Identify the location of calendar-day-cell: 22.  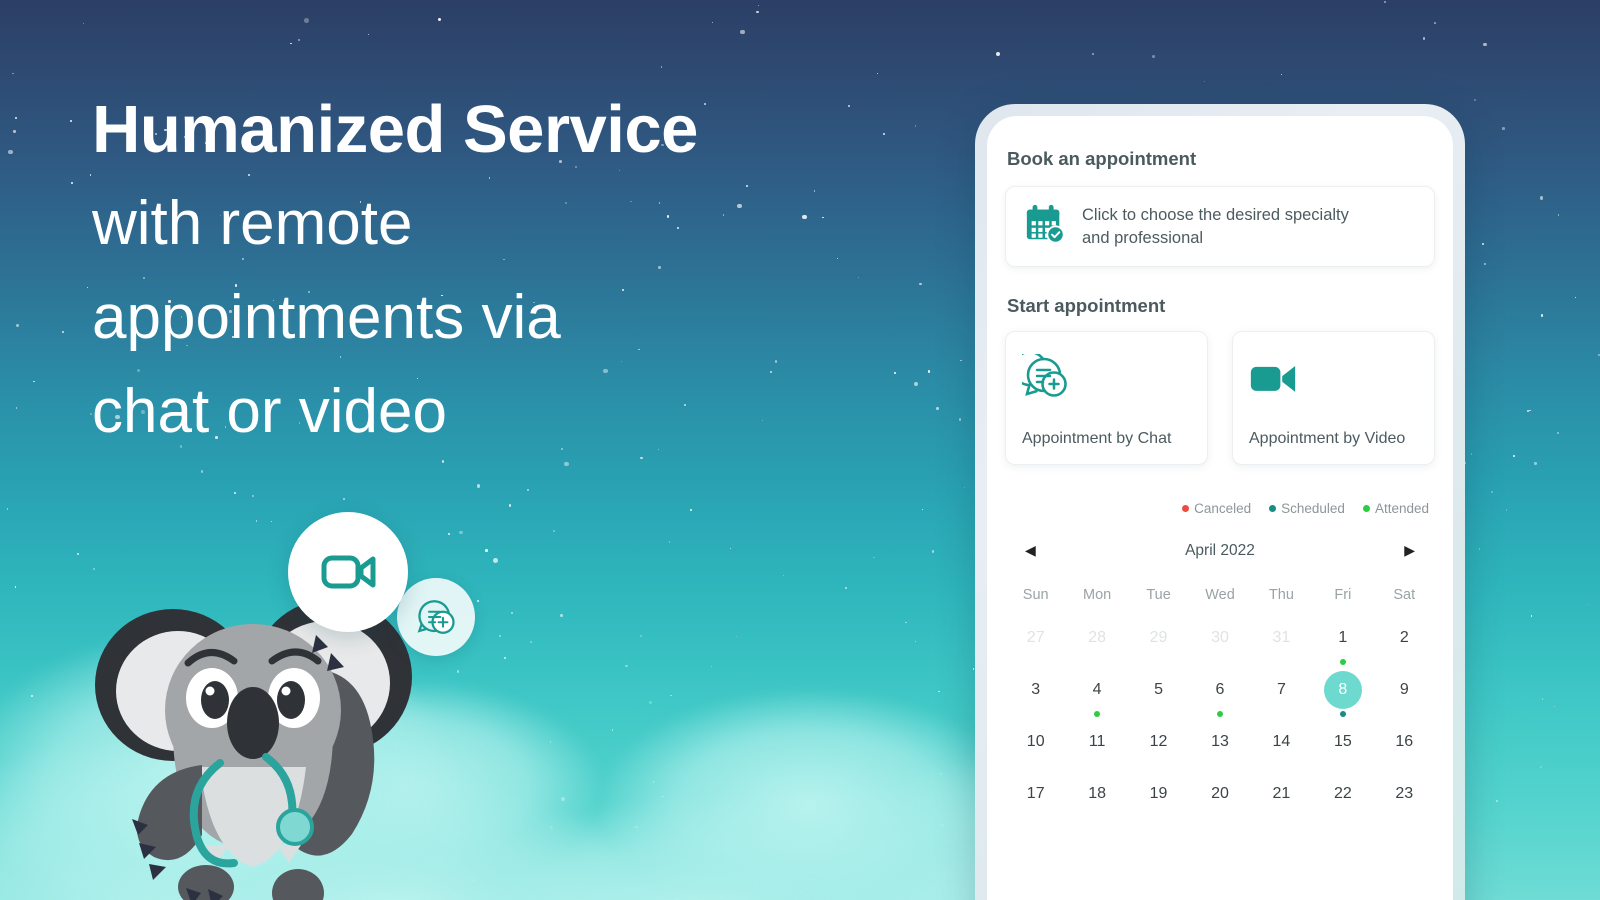
(1342, 799).